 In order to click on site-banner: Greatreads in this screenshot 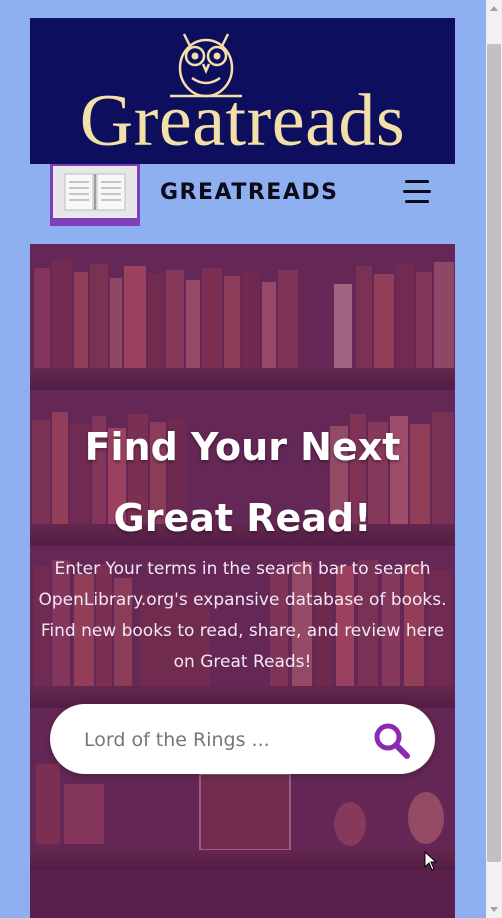, I will do `click(242, 91)`.